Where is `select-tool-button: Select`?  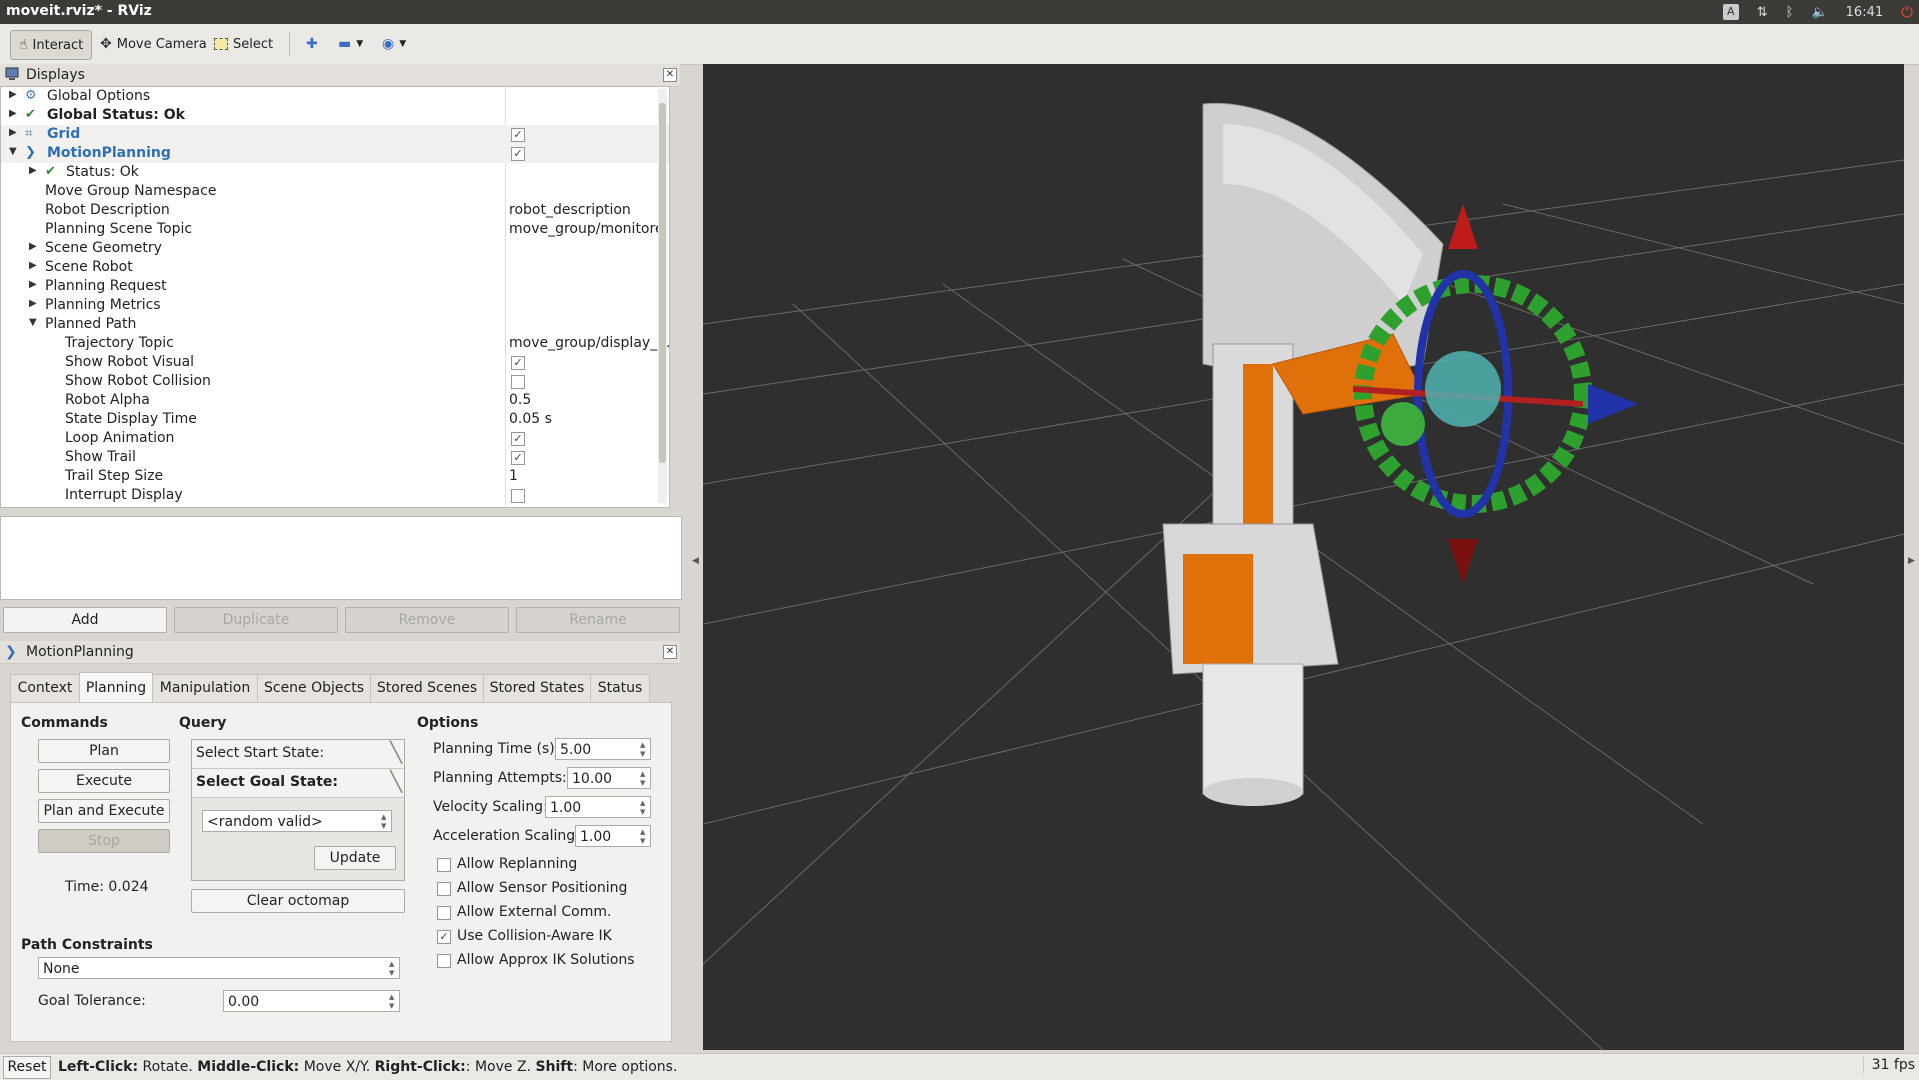
select-tool-button: Select is located at coordinates (243, 44).